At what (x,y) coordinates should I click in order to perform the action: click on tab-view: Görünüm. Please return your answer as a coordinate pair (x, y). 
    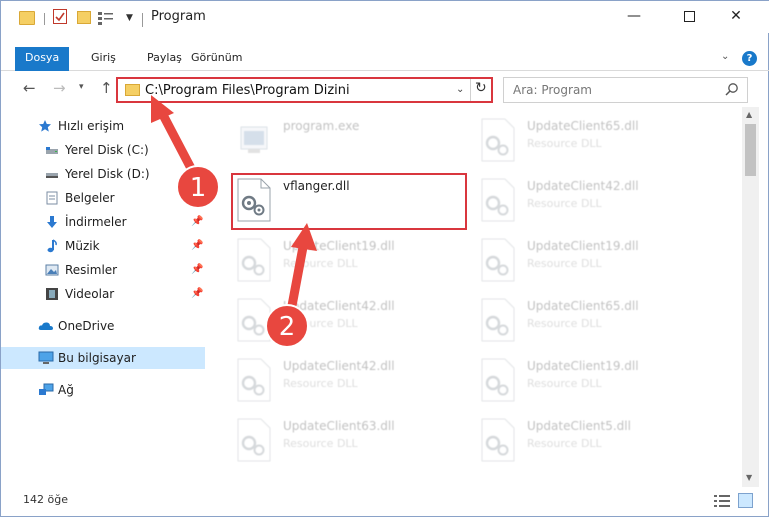
    Looking at the image, I should click on (216, 59).